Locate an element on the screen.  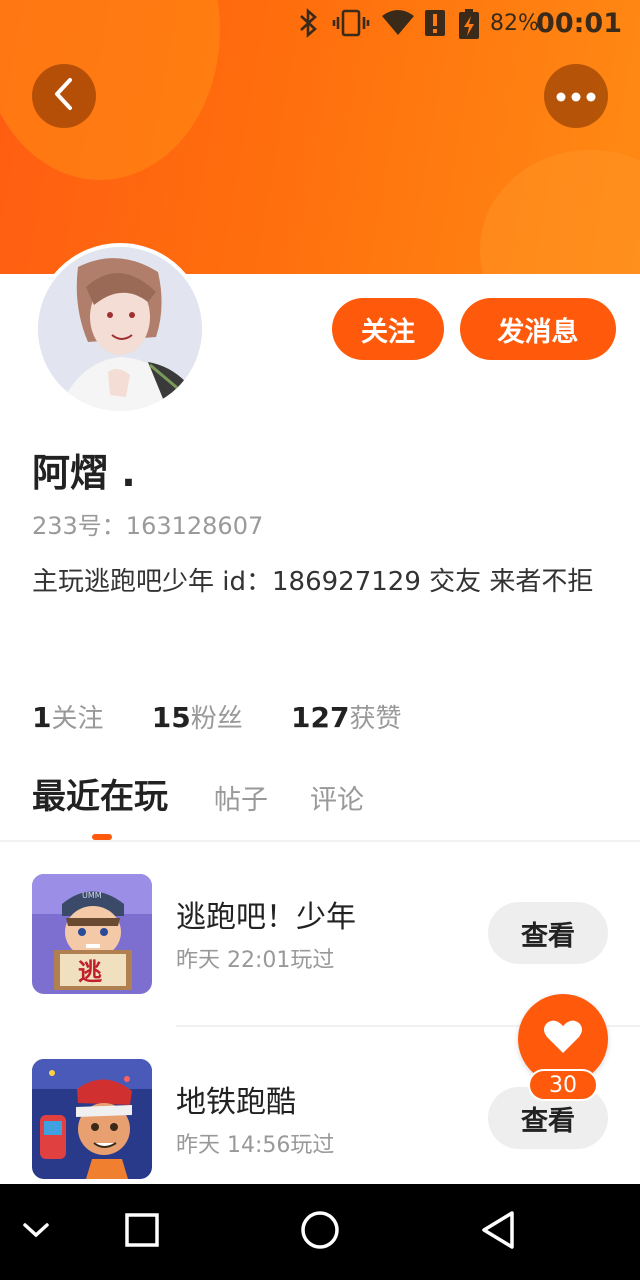
status-bar: 82% 00:01 is located at coordinates (320, 25).